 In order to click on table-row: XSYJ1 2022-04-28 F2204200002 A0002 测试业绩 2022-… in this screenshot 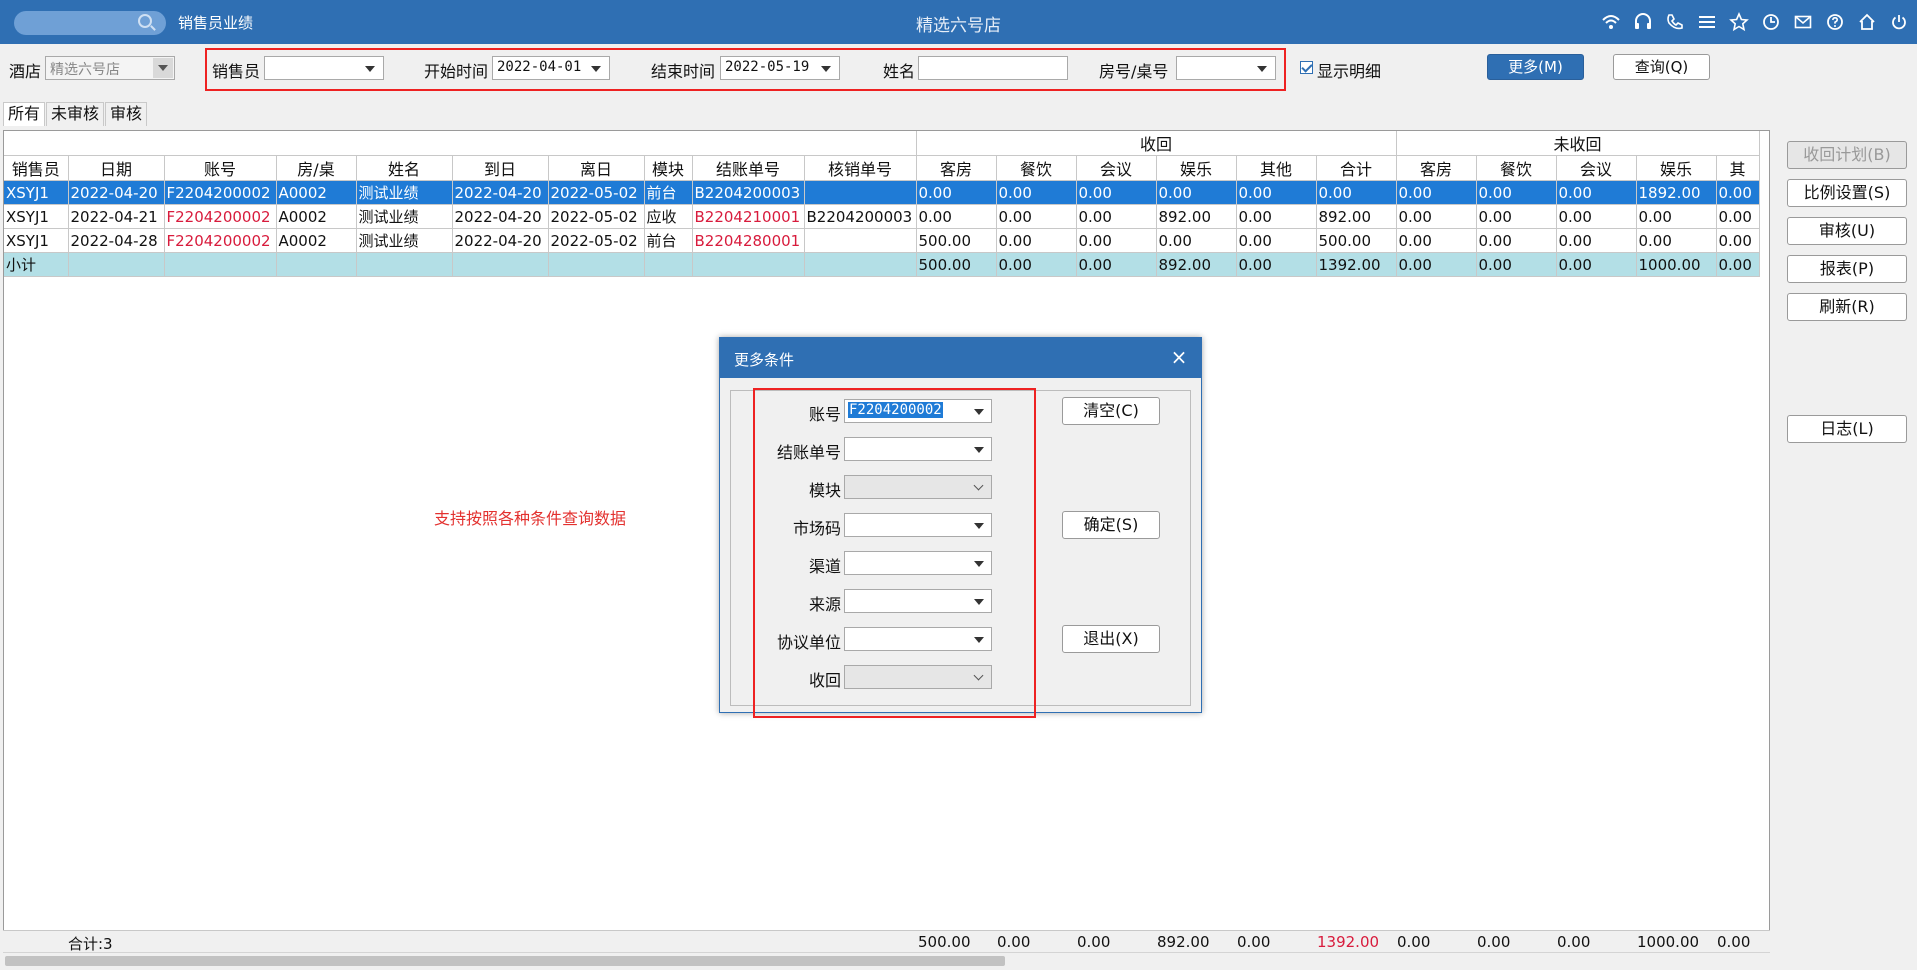, I will do `click(882, 240)`.